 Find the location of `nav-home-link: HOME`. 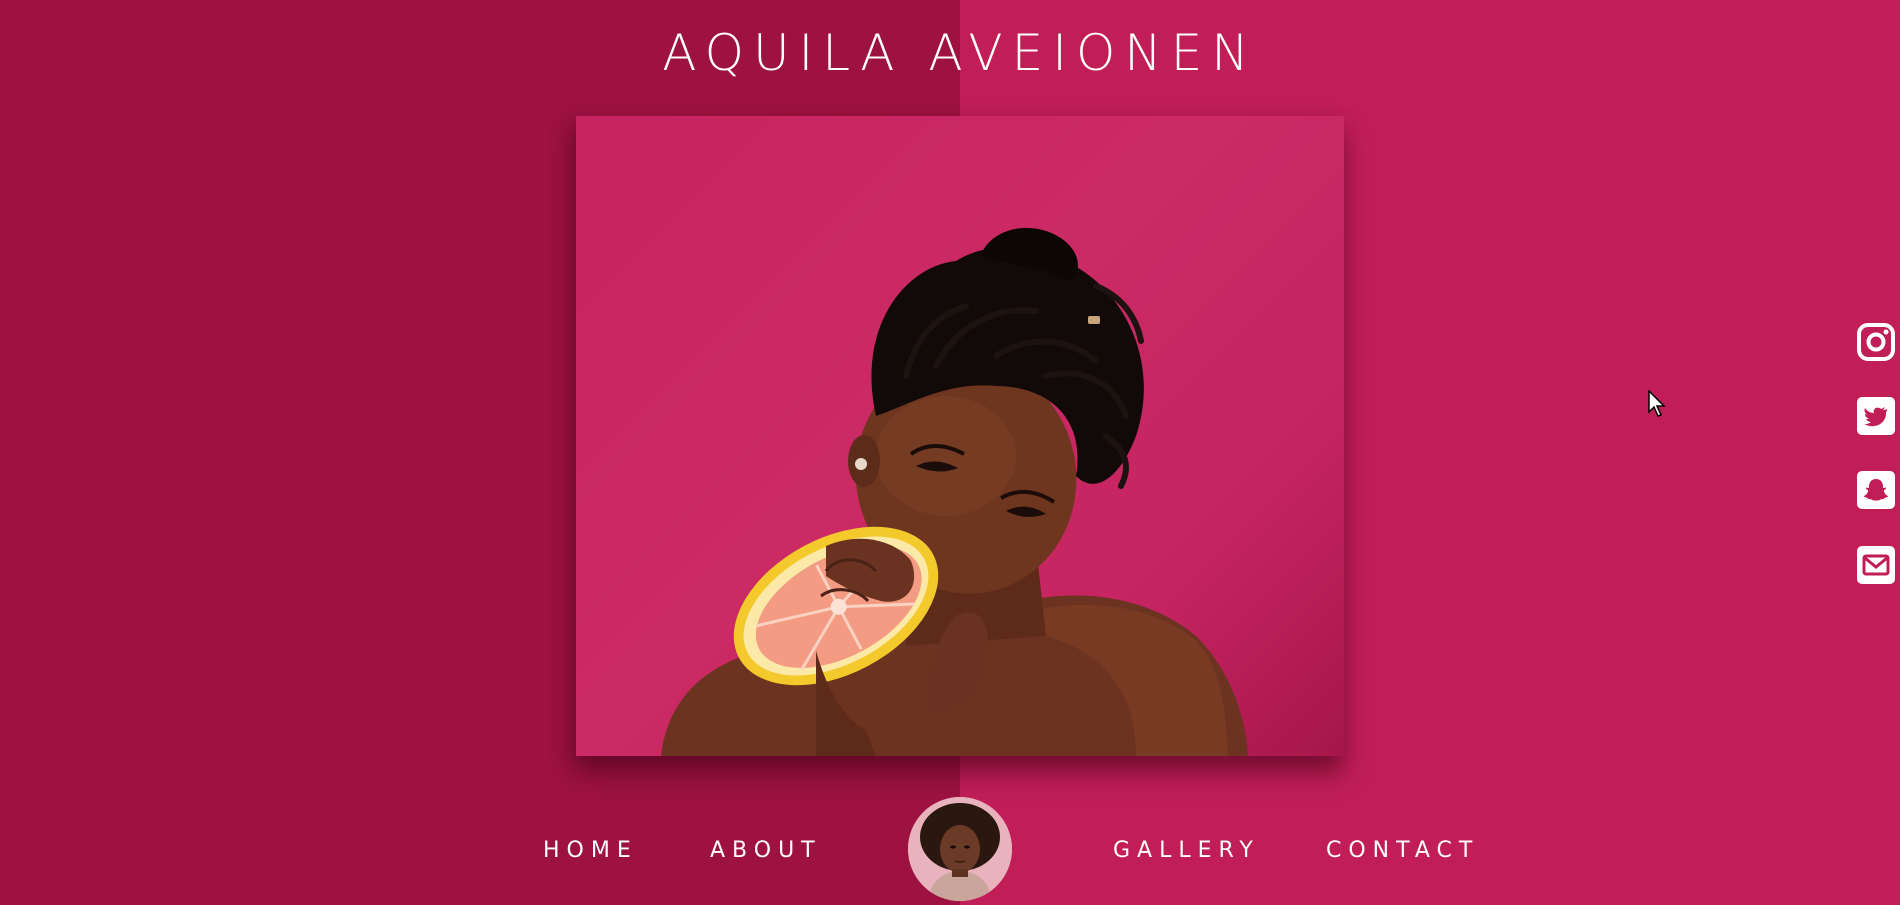

nav-home-link: HOME is located at coordinates (590, 850).